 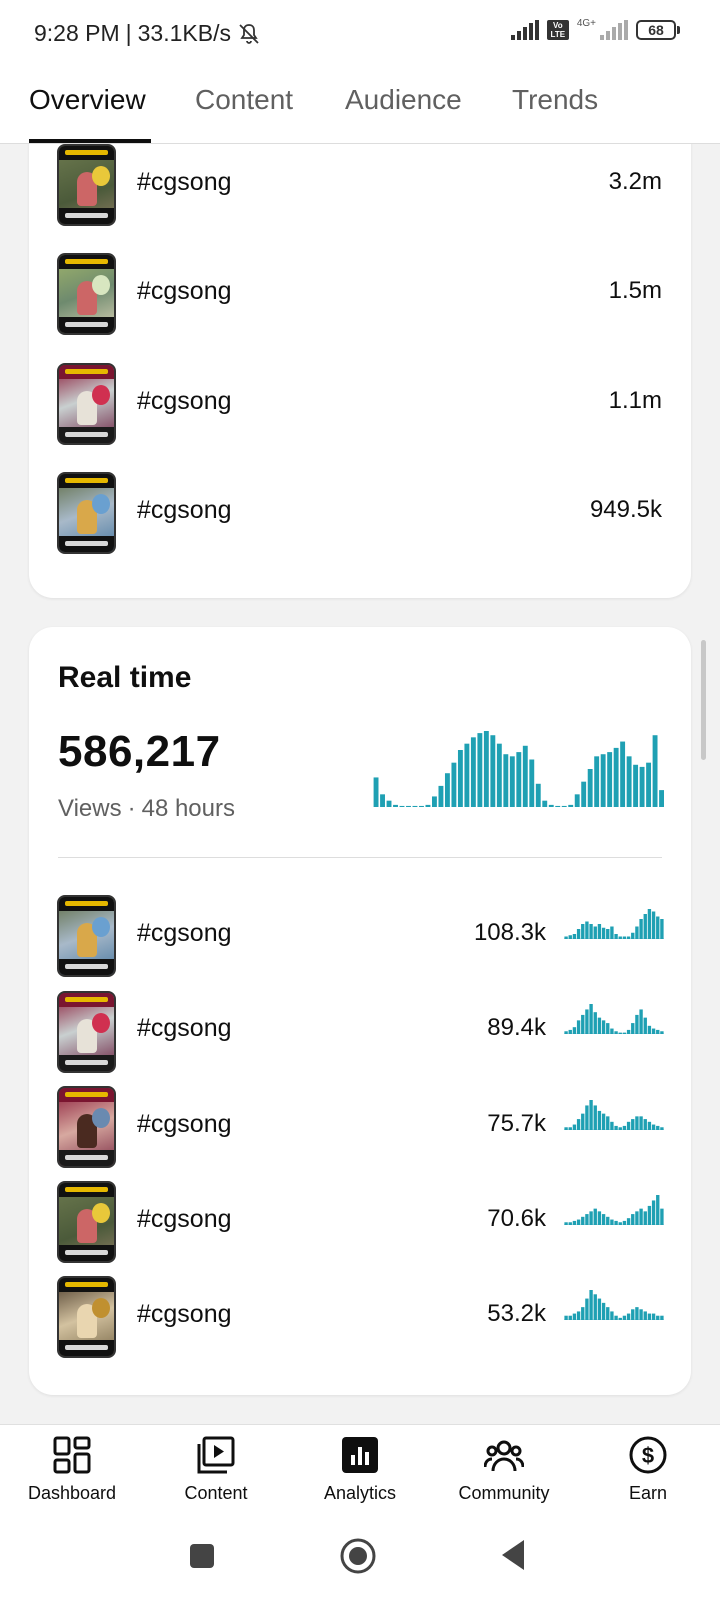 I want to click on nav-dashboard: Dashboard, so click(x=72, y=1469).